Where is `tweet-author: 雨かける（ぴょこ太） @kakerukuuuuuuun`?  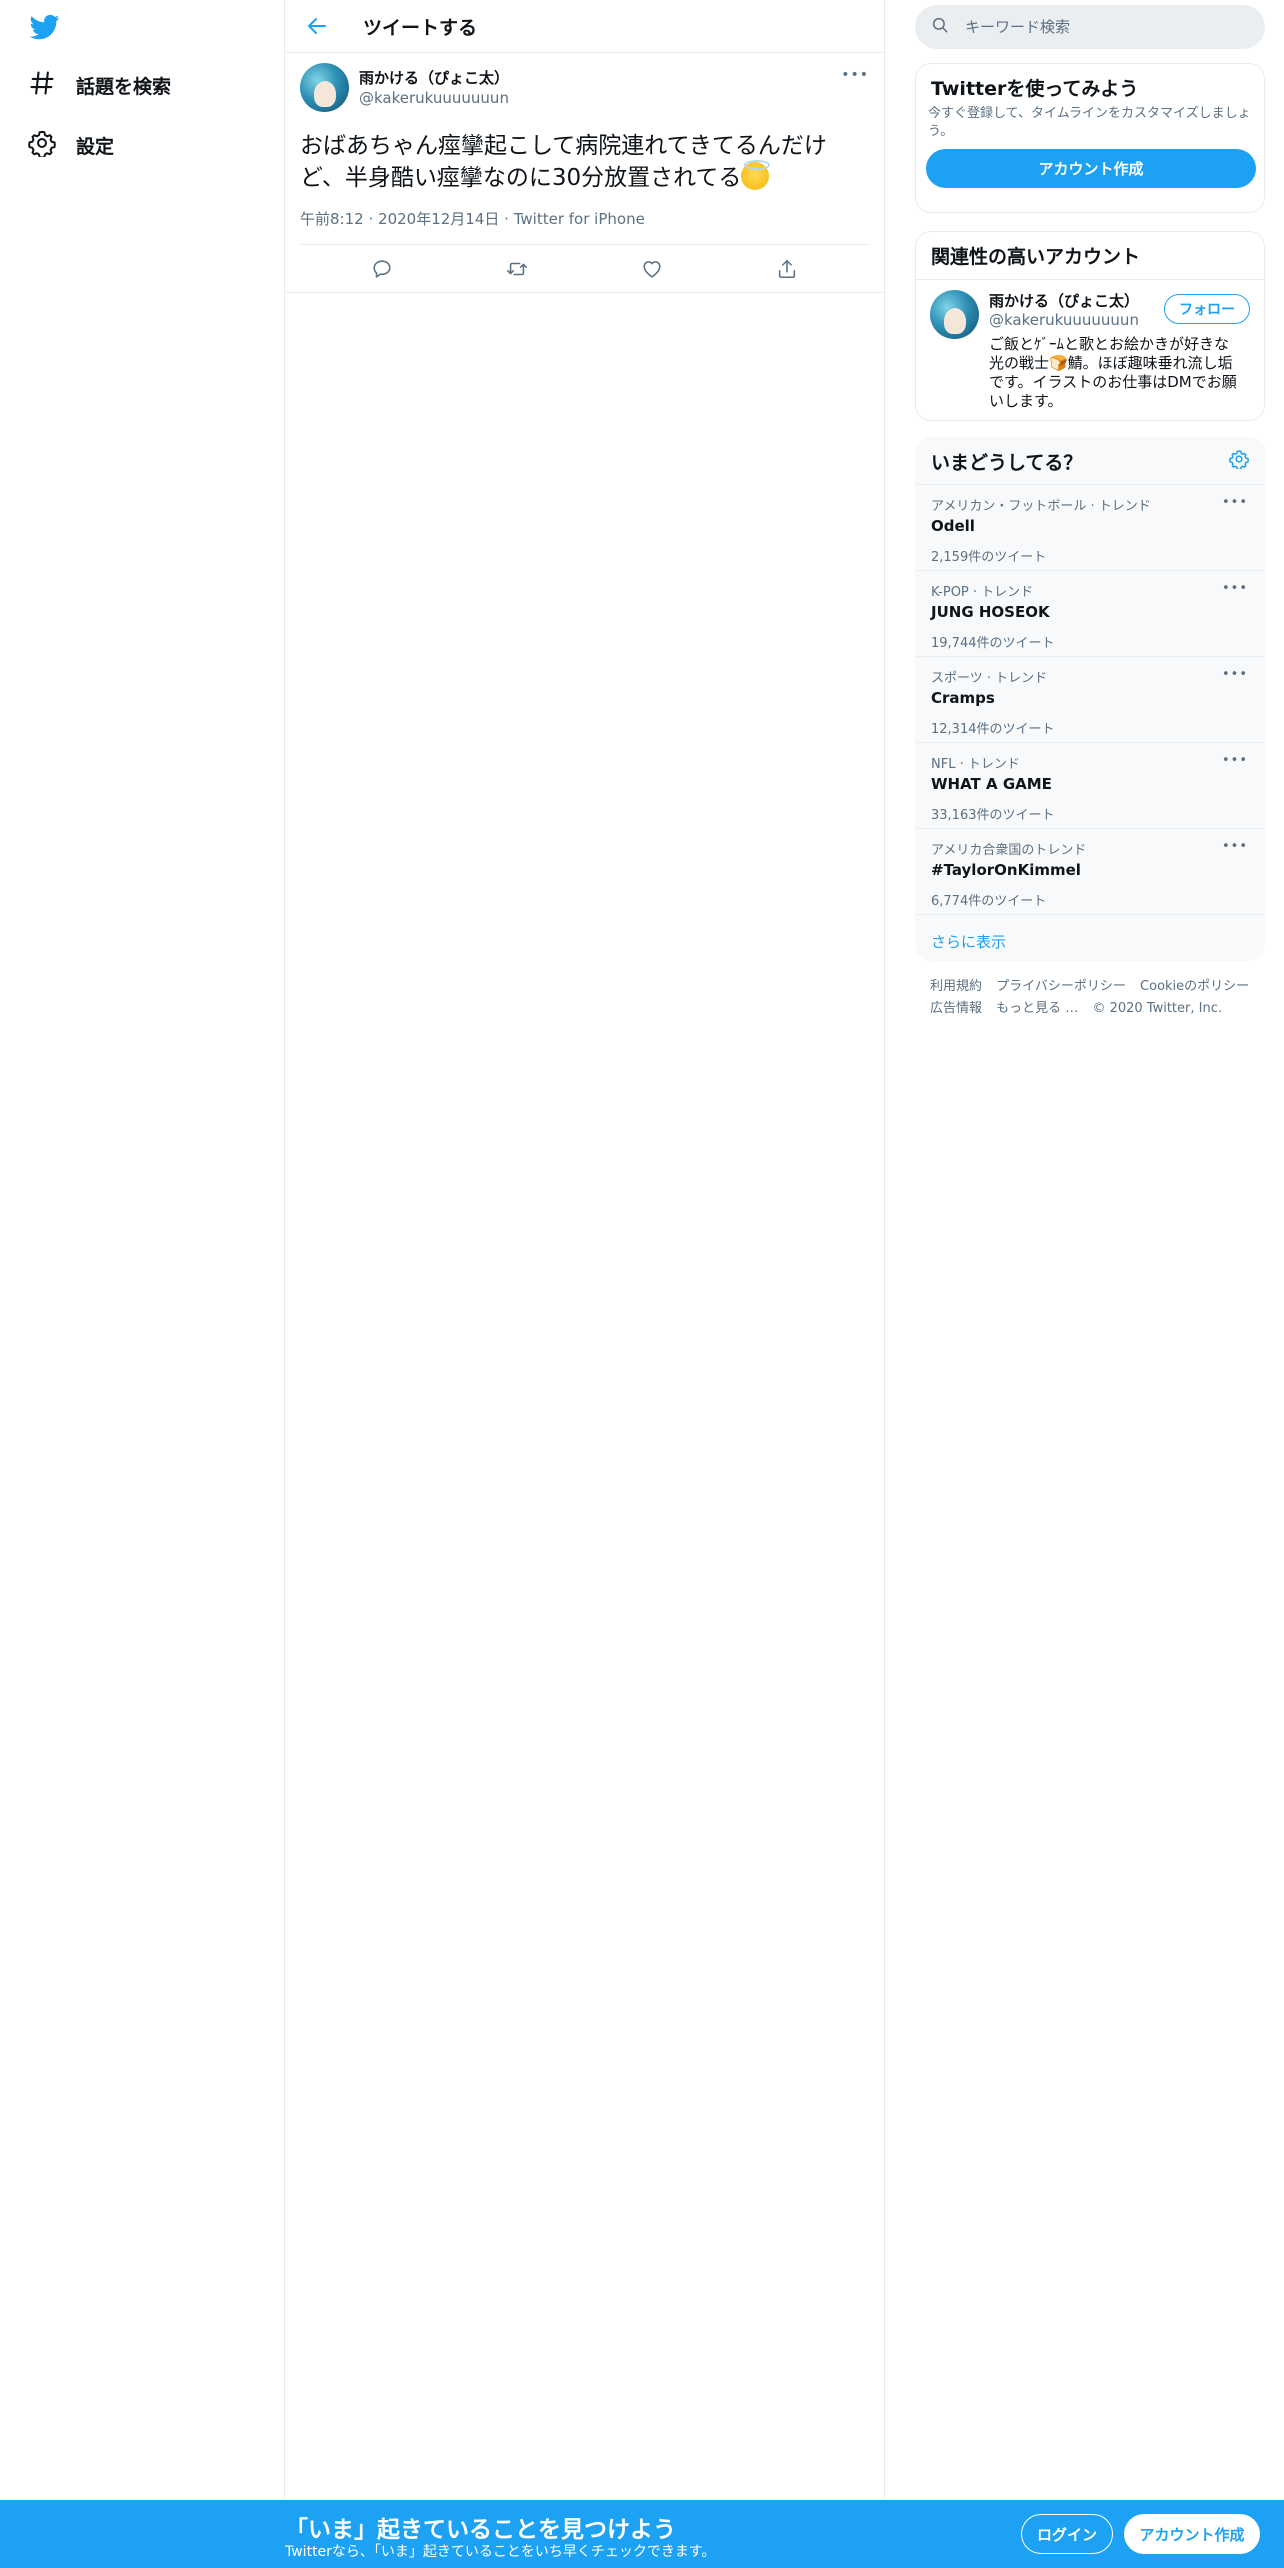 tweet-author: 雨かける（ぴょこ太） @kakerukuuuuuuun is located at coordinates (584, 88).